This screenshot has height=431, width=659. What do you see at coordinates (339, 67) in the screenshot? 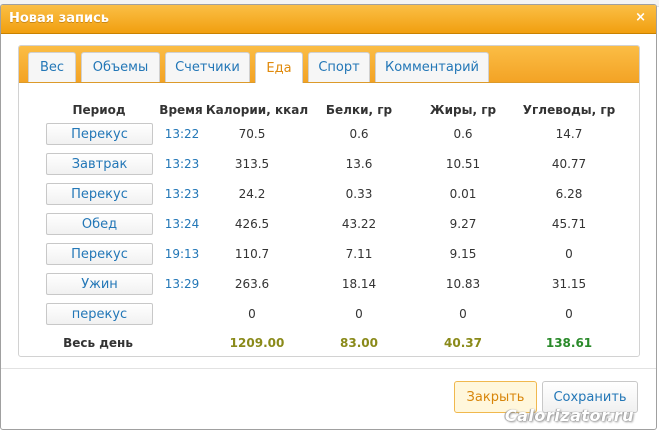
I see `tab-sport: Спорт` at bounding box center [339, 67].